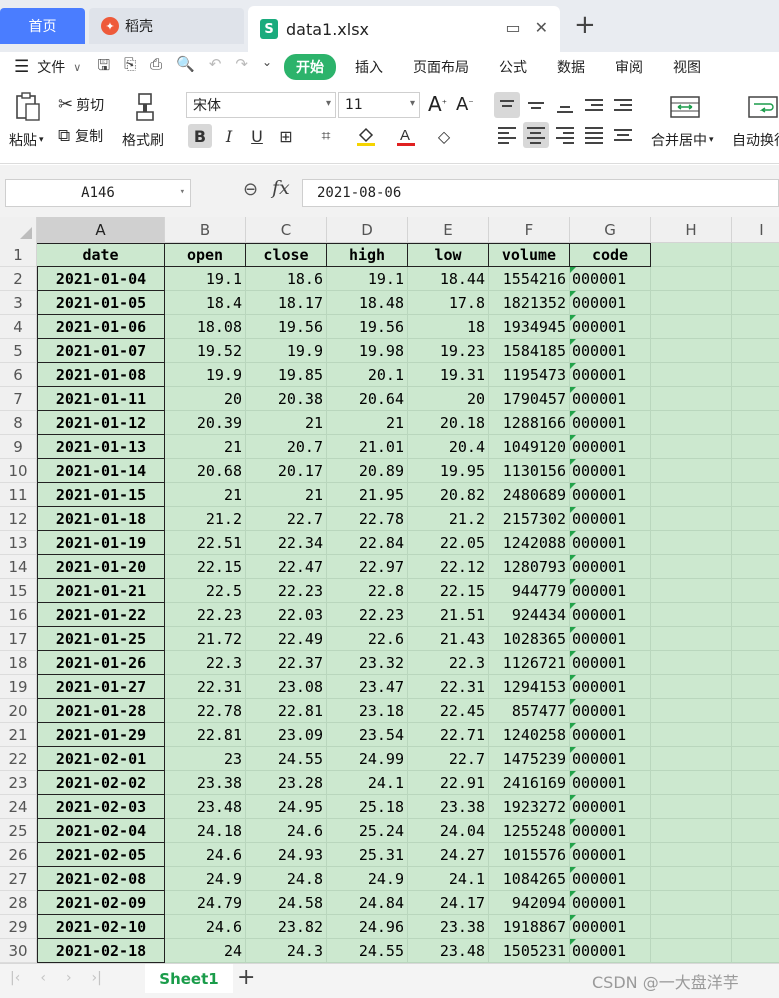 This screenshot has height=998, width=779. I want to click on table-cell: 24.27, so click(448, 855).